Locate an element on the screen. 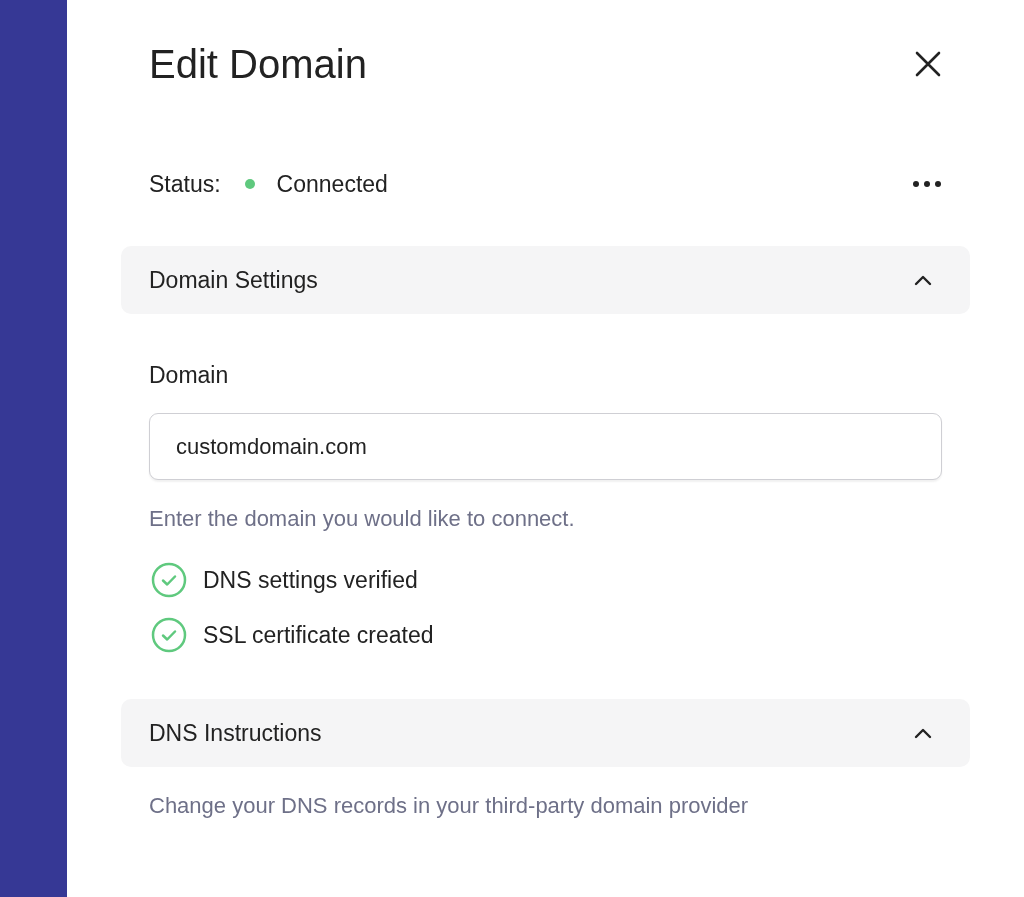 The image size is (1024, 897). close-icon is located at coordinates (928, 64).